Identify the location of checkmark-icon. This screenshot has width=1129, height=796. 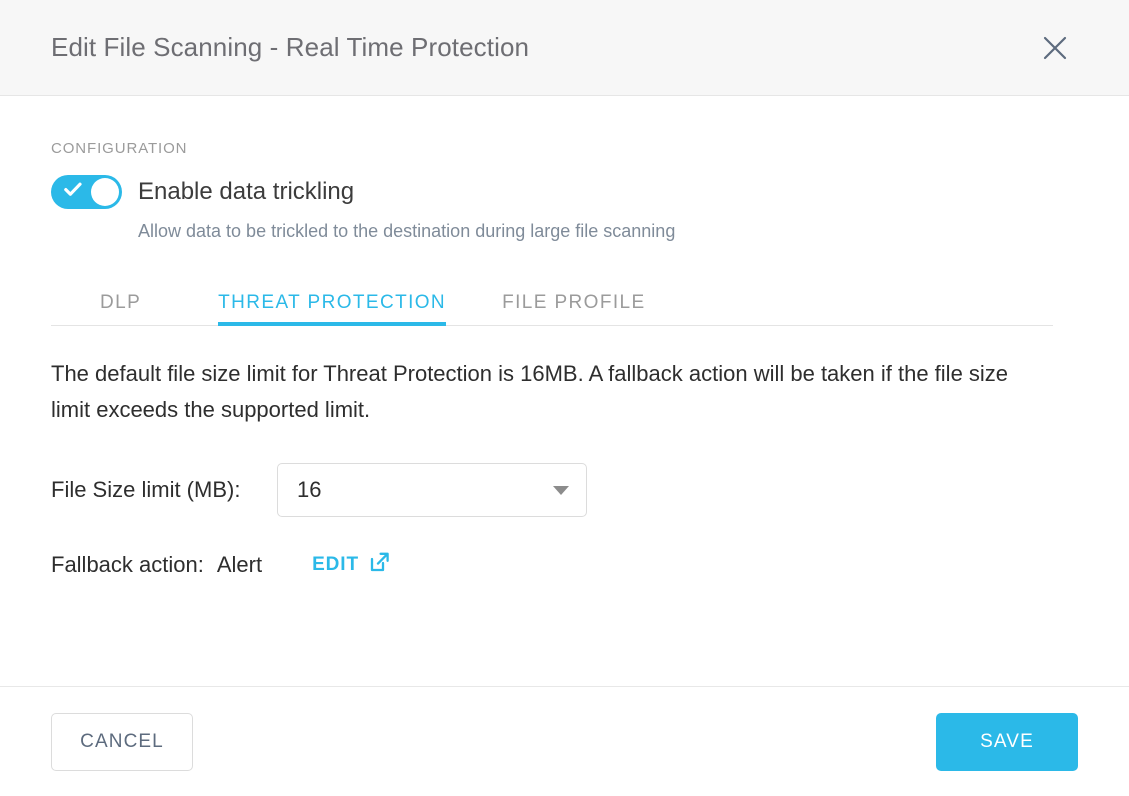
(73, 192).